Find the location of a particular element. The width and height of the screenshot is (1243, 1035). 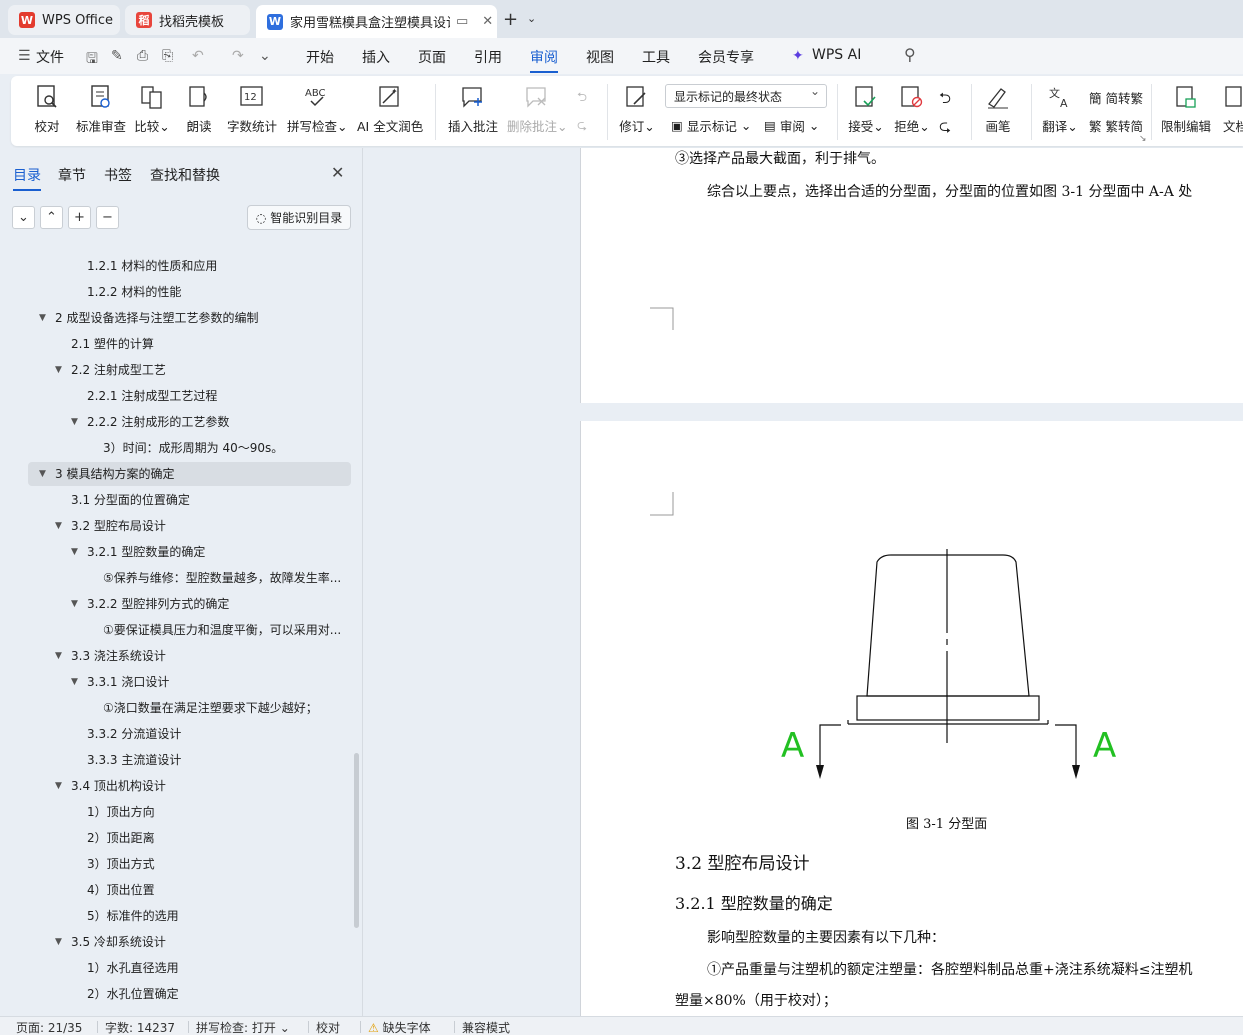

review-pane-button: ▤ 审阅 ⌄ is located at coordinates (791, 125).